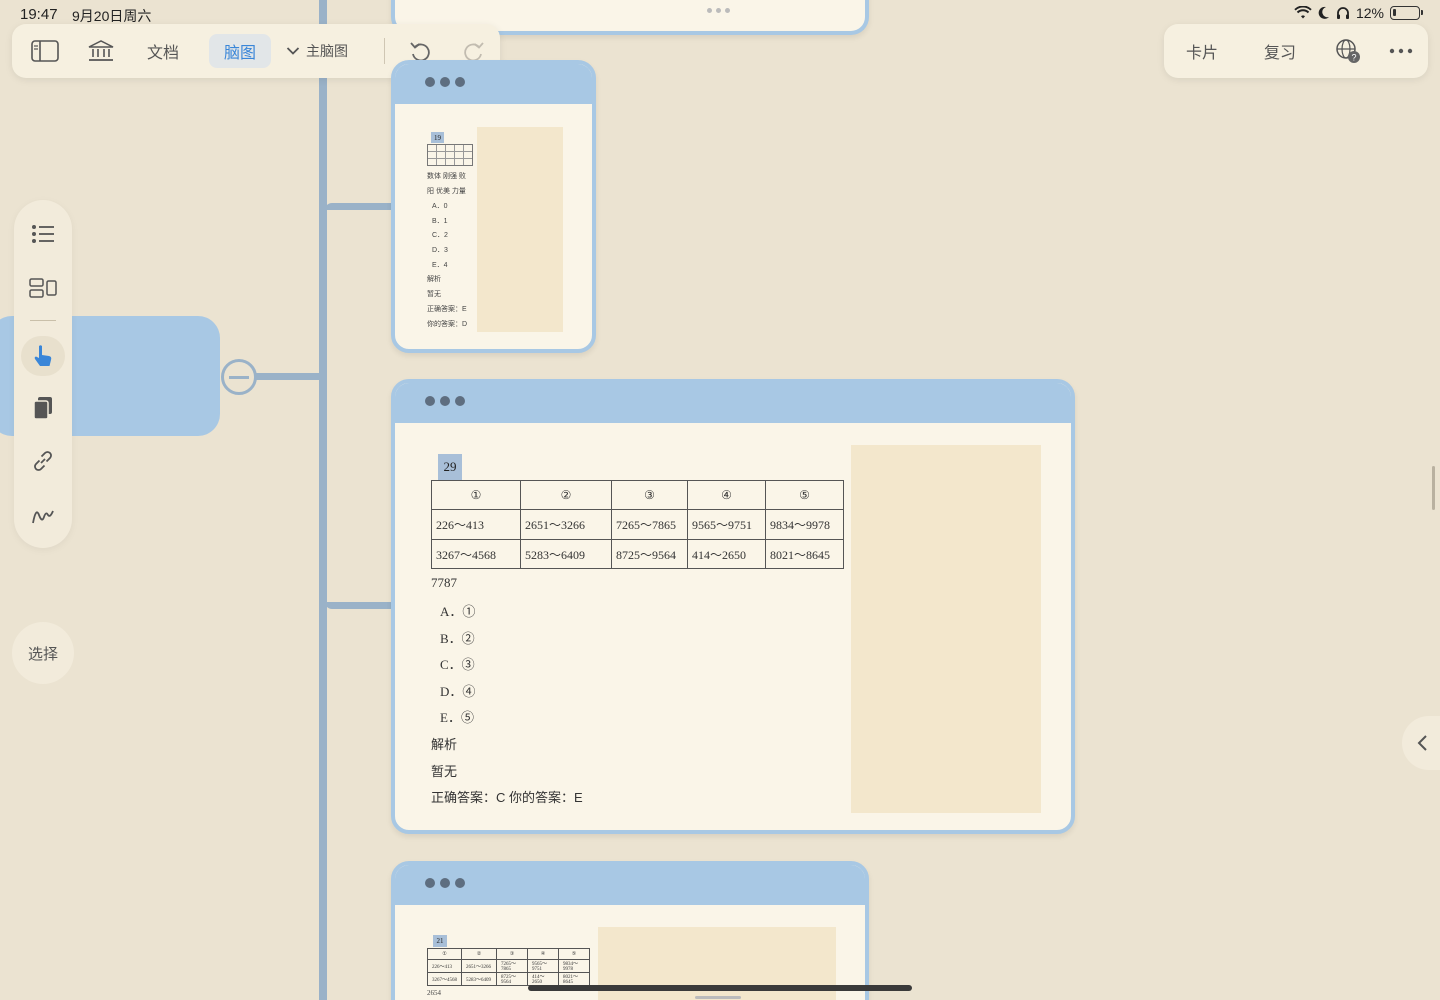  What do you see at coordinates (440, 206) in the screenshot?
I see `option-a: A．0` at bounding box center [440, 206].